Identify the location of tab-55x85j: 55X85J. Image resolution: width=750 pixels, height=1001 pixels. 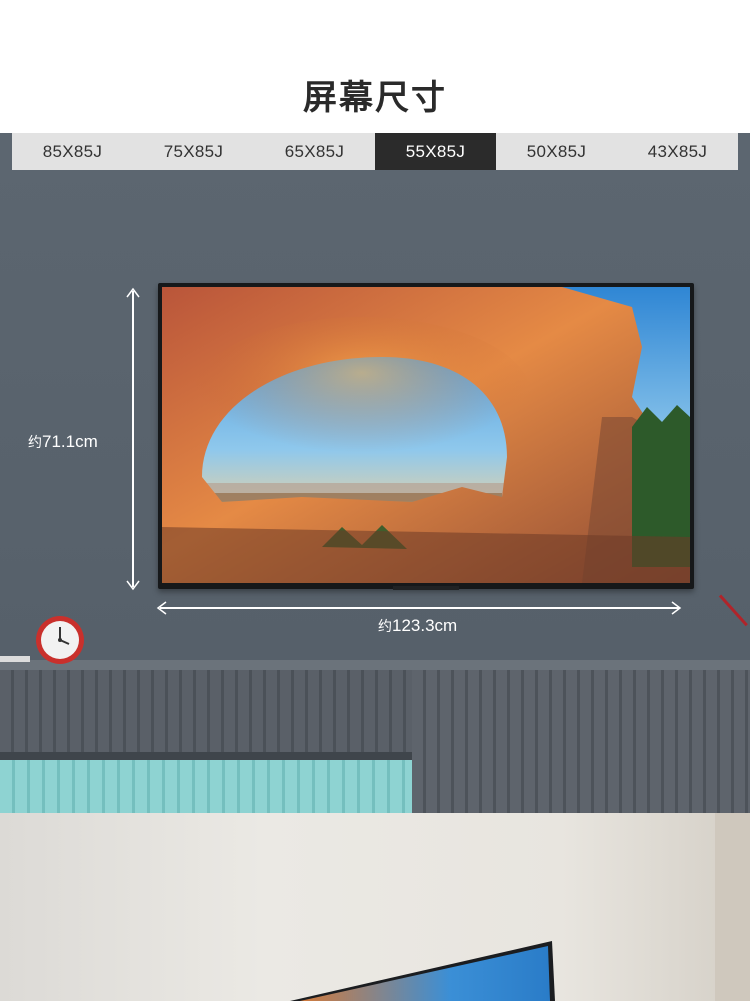
(435, 151).